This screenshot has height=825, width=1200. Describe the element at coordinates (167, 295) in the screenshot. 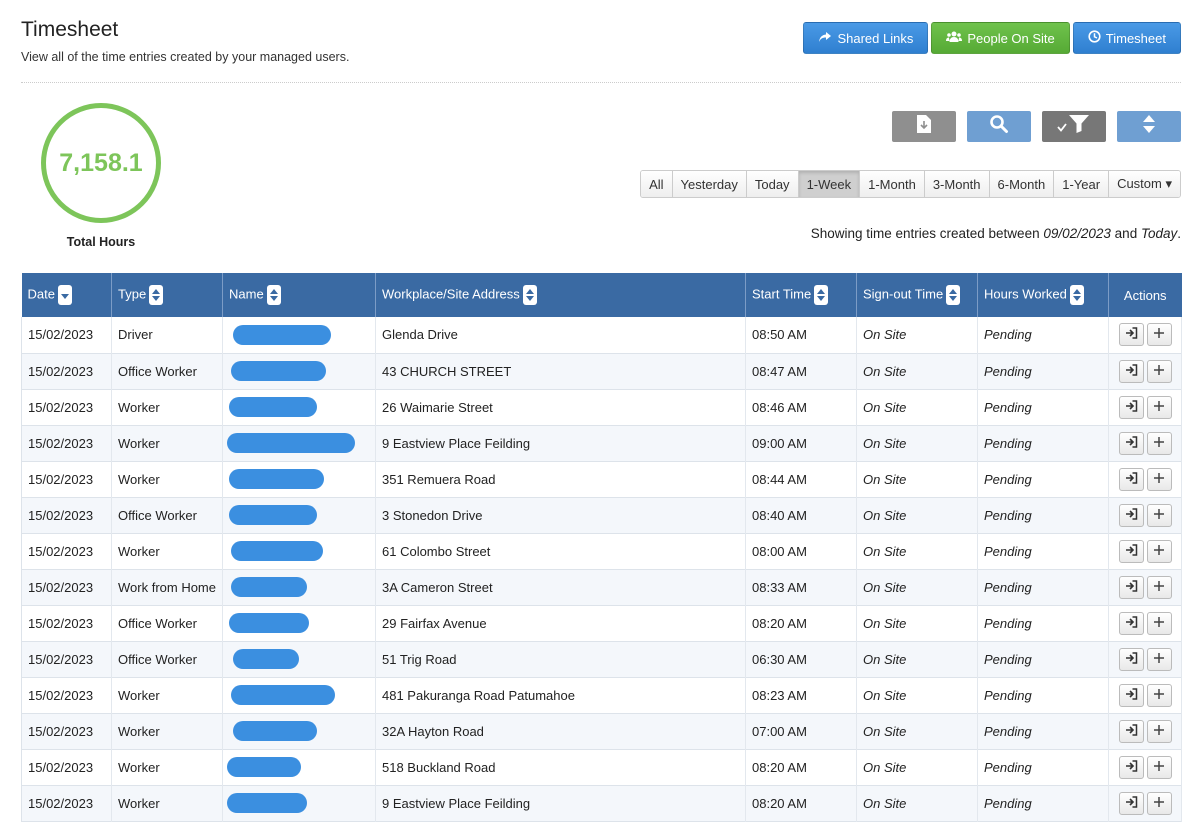

I see `column-header-type: Type` at that location.